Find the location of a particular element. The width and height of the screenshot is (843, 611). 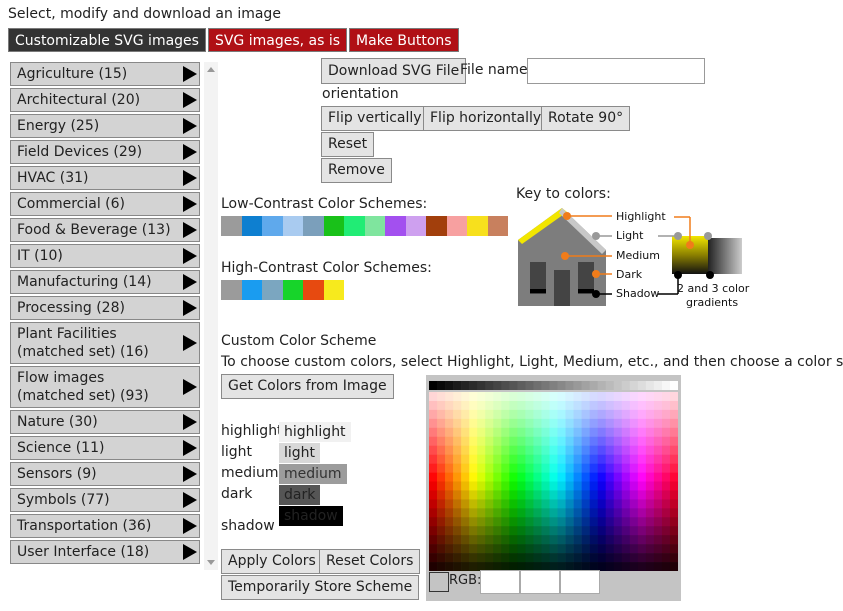

shadow-swatch: shadow is located at coordinates (311, 516).